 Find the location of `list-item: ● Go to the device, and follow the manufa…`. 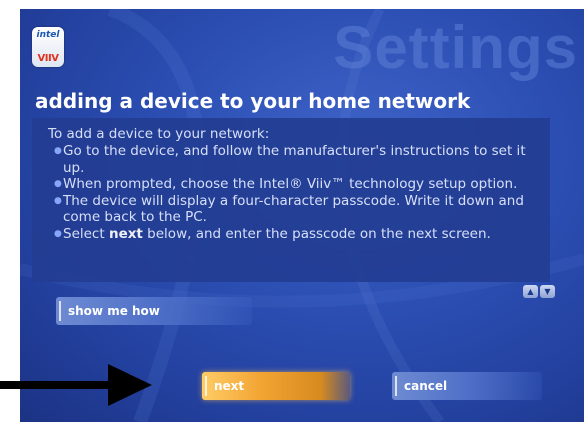

list-item: ● Go to the device, and follow the manufa… is located at coordinates (290, 159).